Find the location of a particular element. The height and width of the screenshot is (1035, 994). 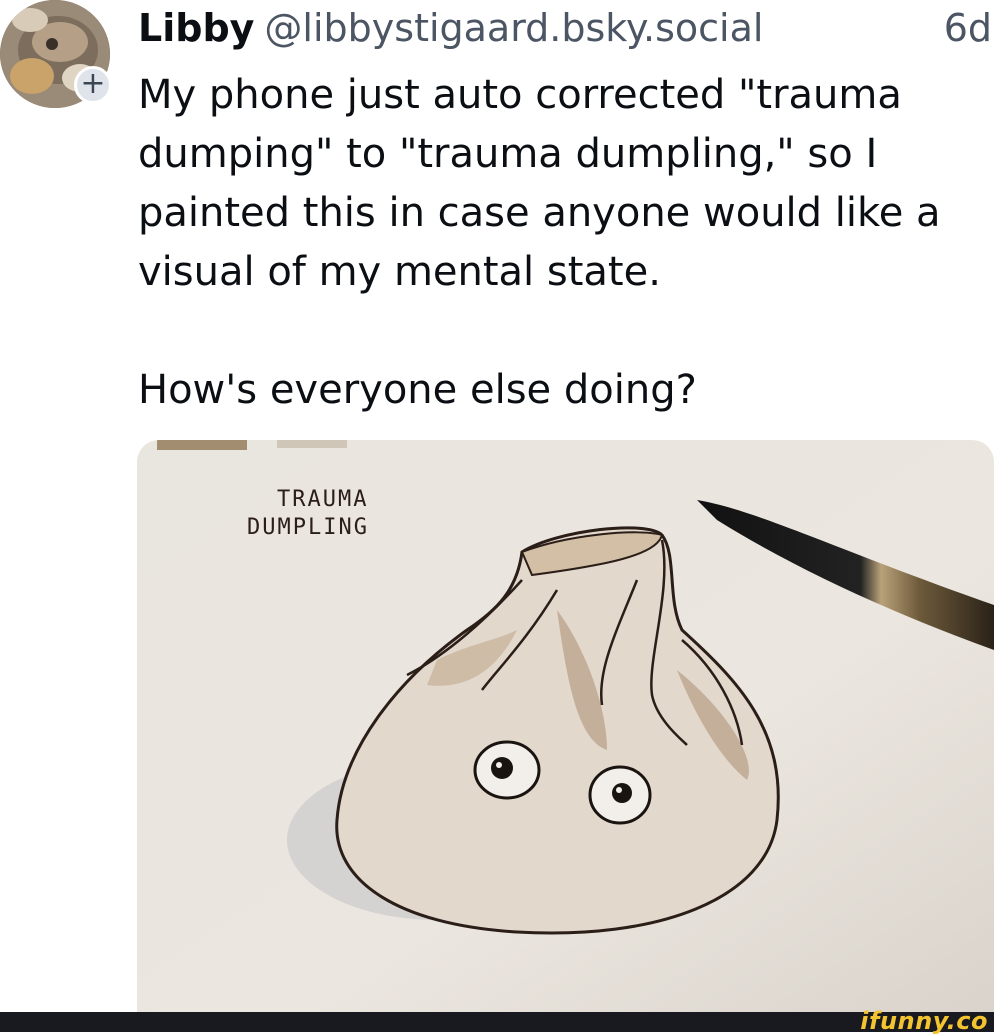

post-header: Libby @libbystigaard.bsky.social 6d is located at coordinates (566, 28).